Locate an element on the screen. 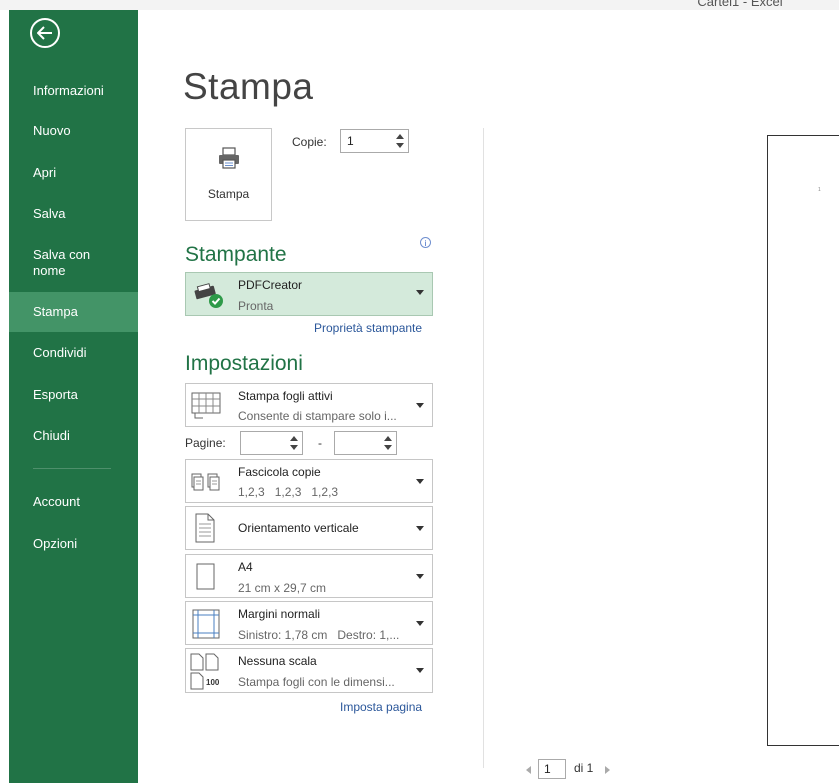 The image size is (839, 783). copies-stepper: 1 is located at coordinates (374, 141).